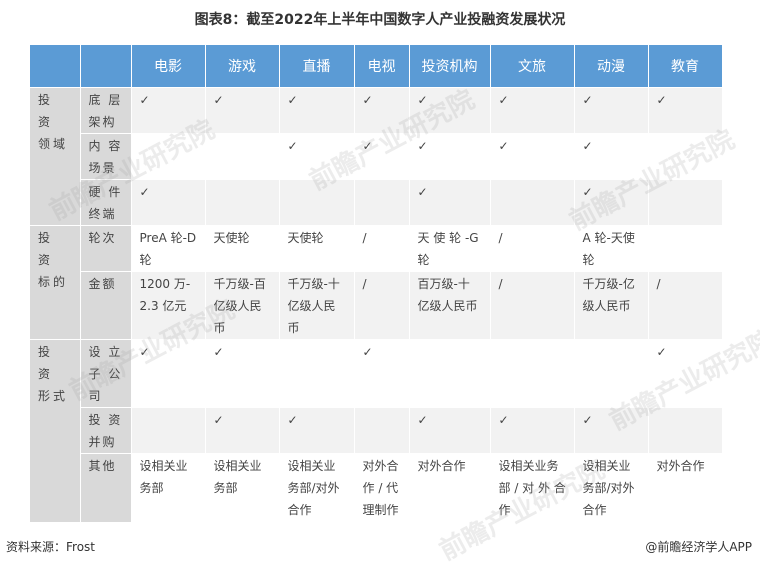 Image resolution: width=760 pixels, height=568 pixels. What do you see at coordinates (242, 66) in the screenshot?
I see `column-header: 游戏` at bounding box center [242, 66].